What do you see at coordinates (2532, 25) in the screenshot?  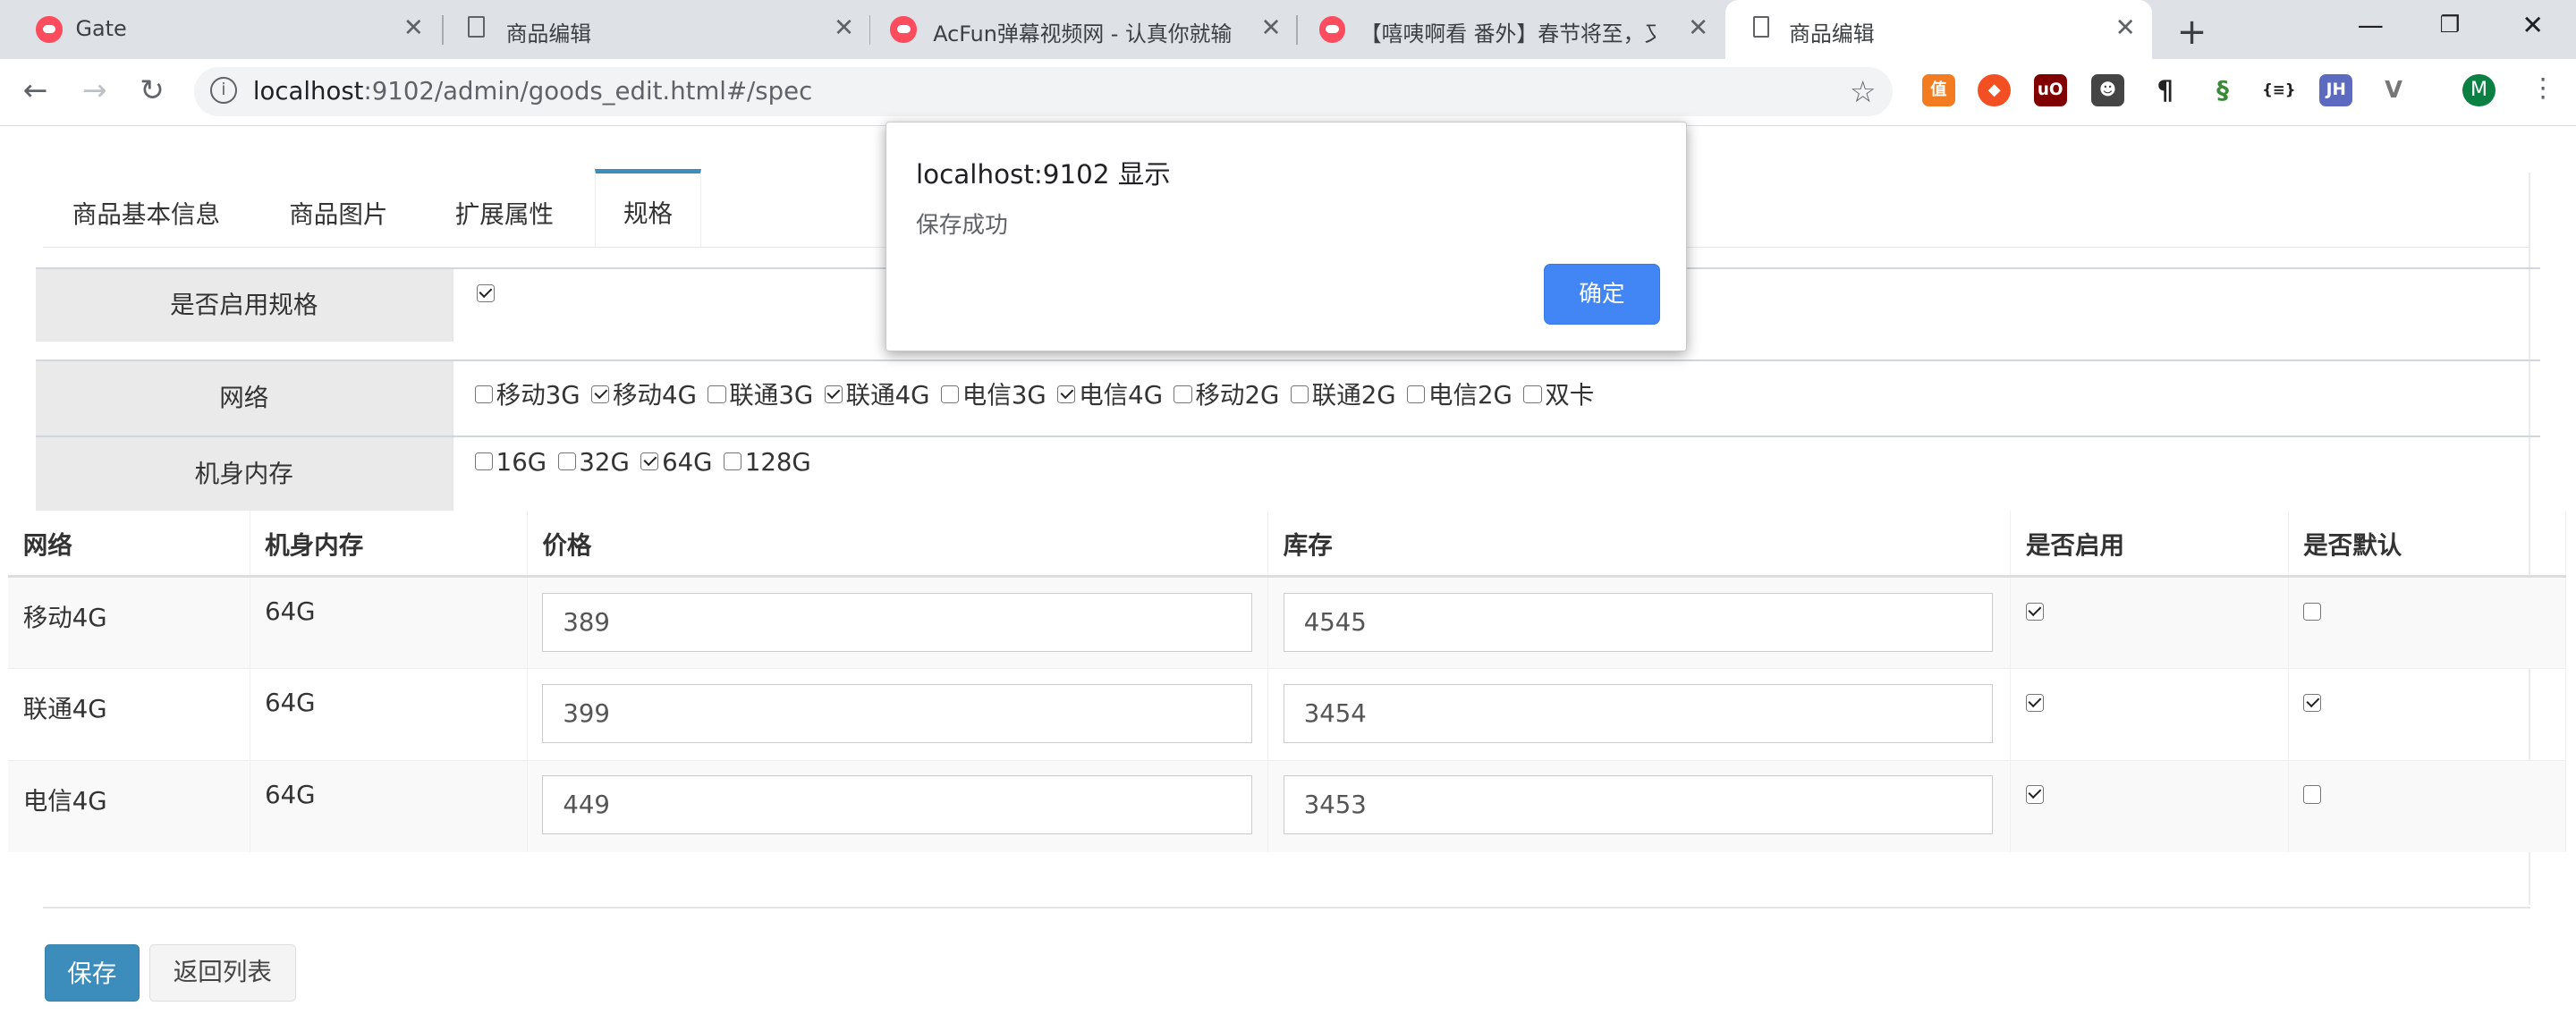 I see `window-close-icon: ✕` at bounding box center [2532, 25].